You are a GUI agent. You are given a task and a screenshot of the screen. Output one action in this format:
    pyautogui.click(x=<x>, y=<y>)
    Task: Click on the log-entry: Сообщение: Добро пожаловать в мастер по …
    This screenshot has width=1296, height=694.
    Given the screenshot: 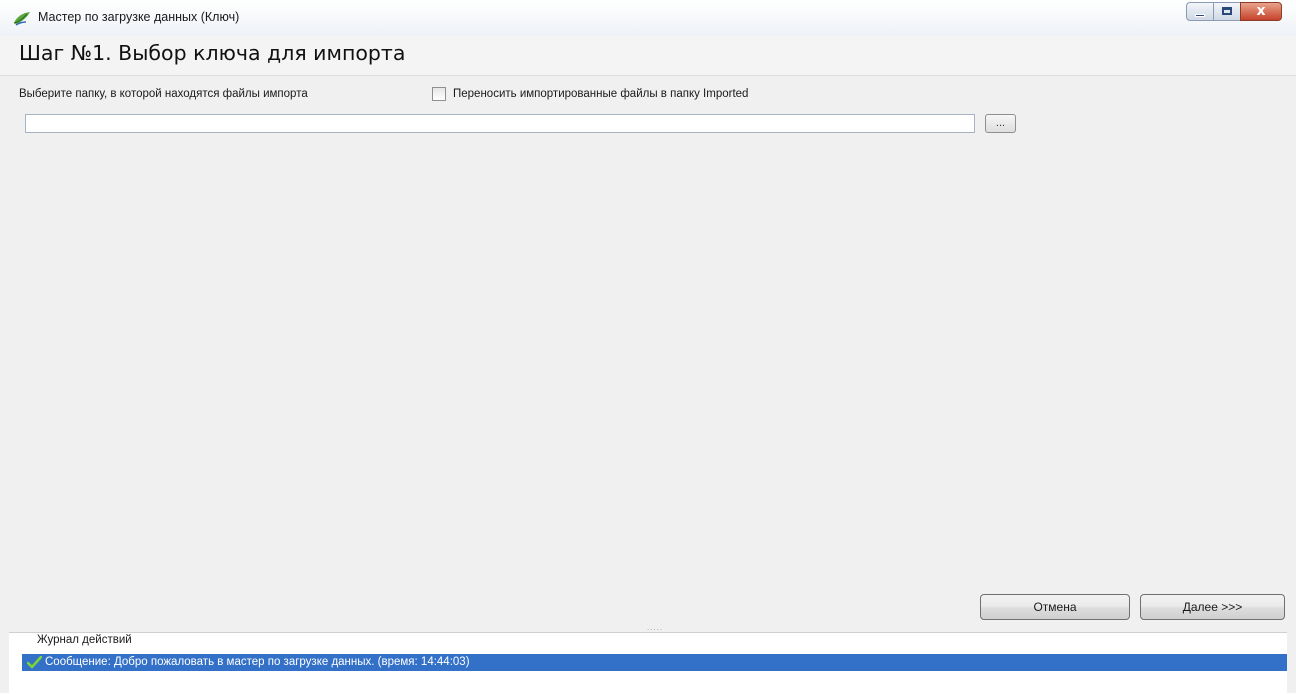 What is the action you would take?
    pyautogui.click(x=654, y=662)
    